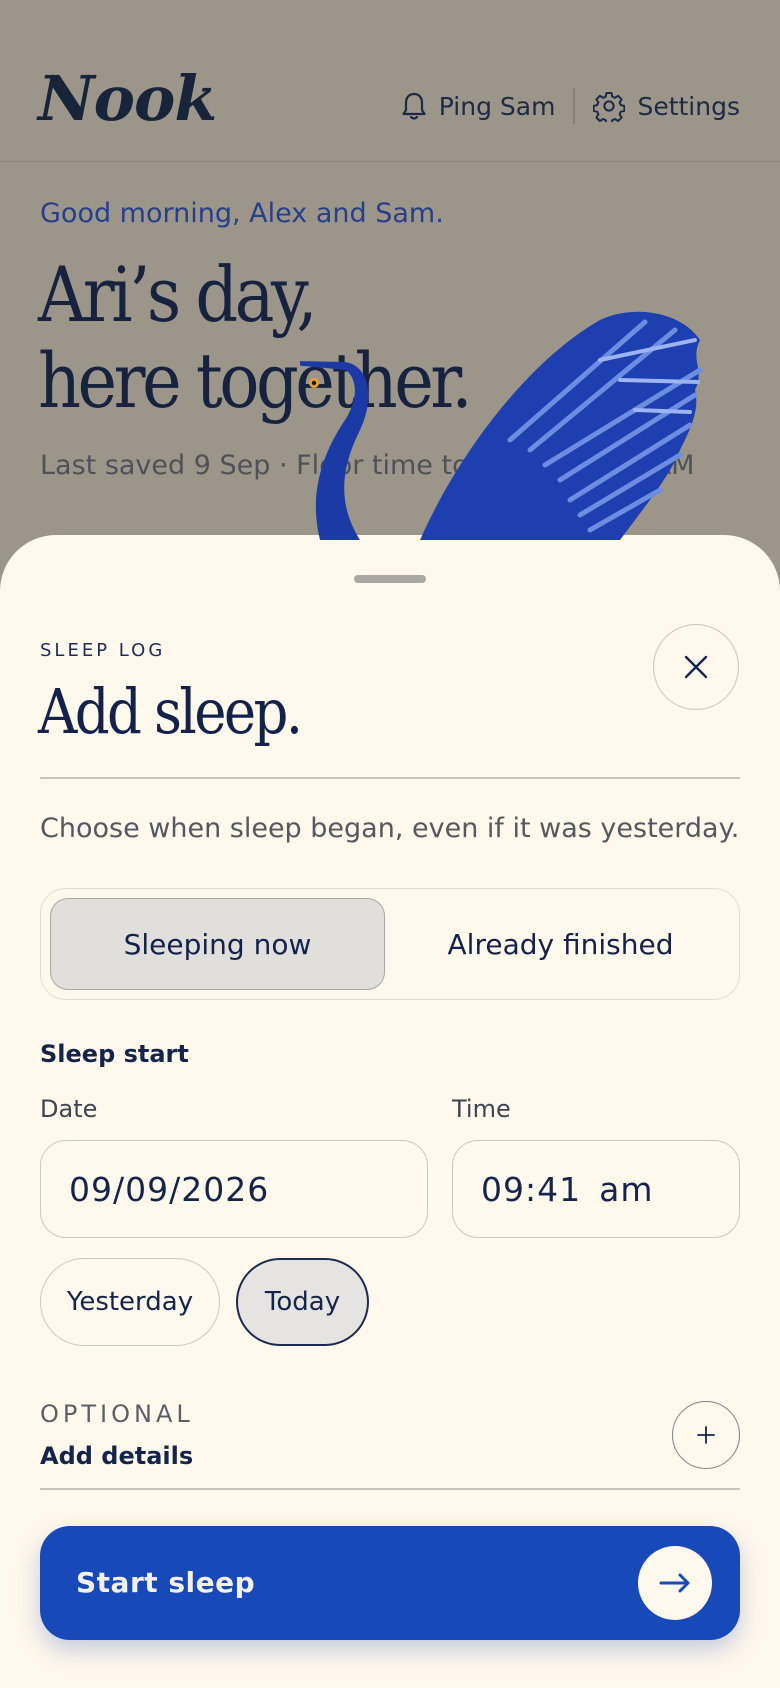 This screenshot has width=780, height=1688. I want to click on app-header: Nook Ping Sam Settings, so click(390, 81).